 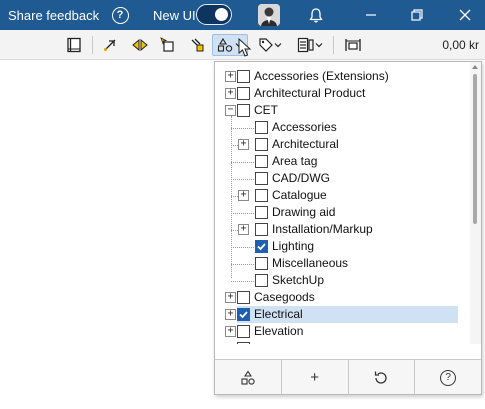 I want to click on tree-label: SketchUp, so click(x=298, y=280).